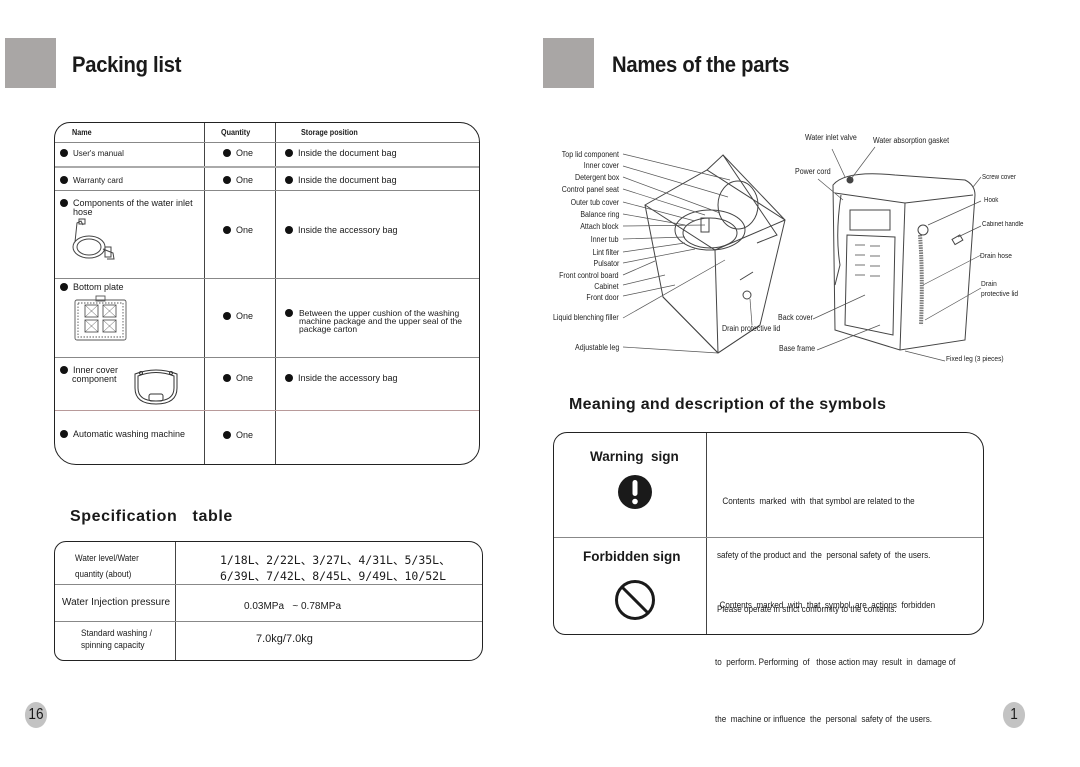 This screenshot has height=767, width=1080. What do you see at coordinates (100, 318) in the screenshot?
I see `bottom-plate-illustration` at bounding box center [100, 318].